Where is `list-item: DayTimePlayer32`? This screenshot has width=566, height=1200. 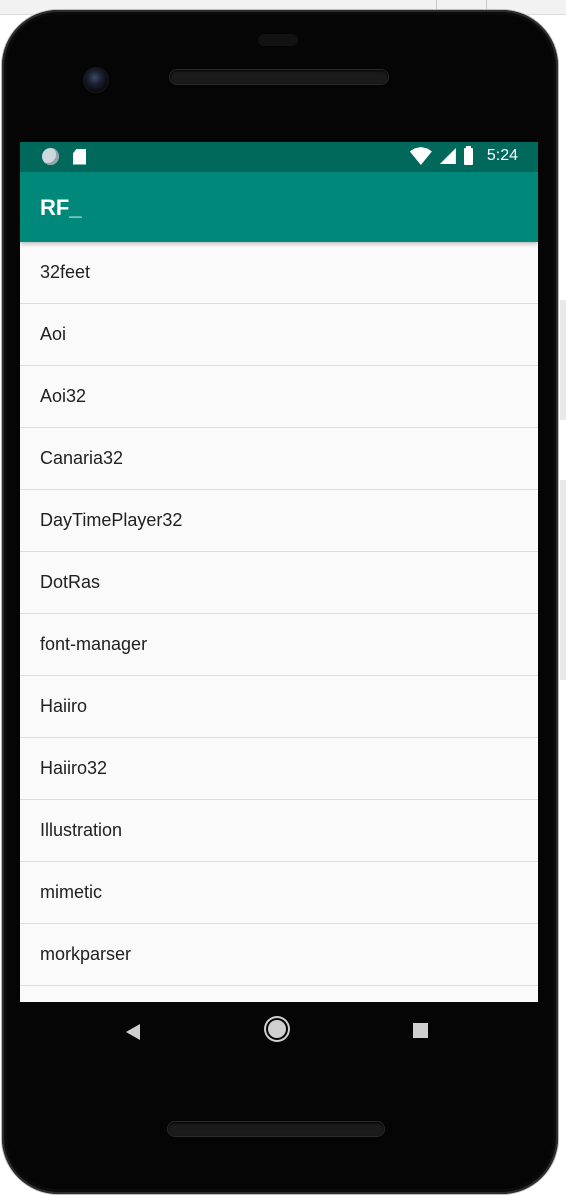 list-item: DayTimePlayer32 is located at coordinates (279, 521).